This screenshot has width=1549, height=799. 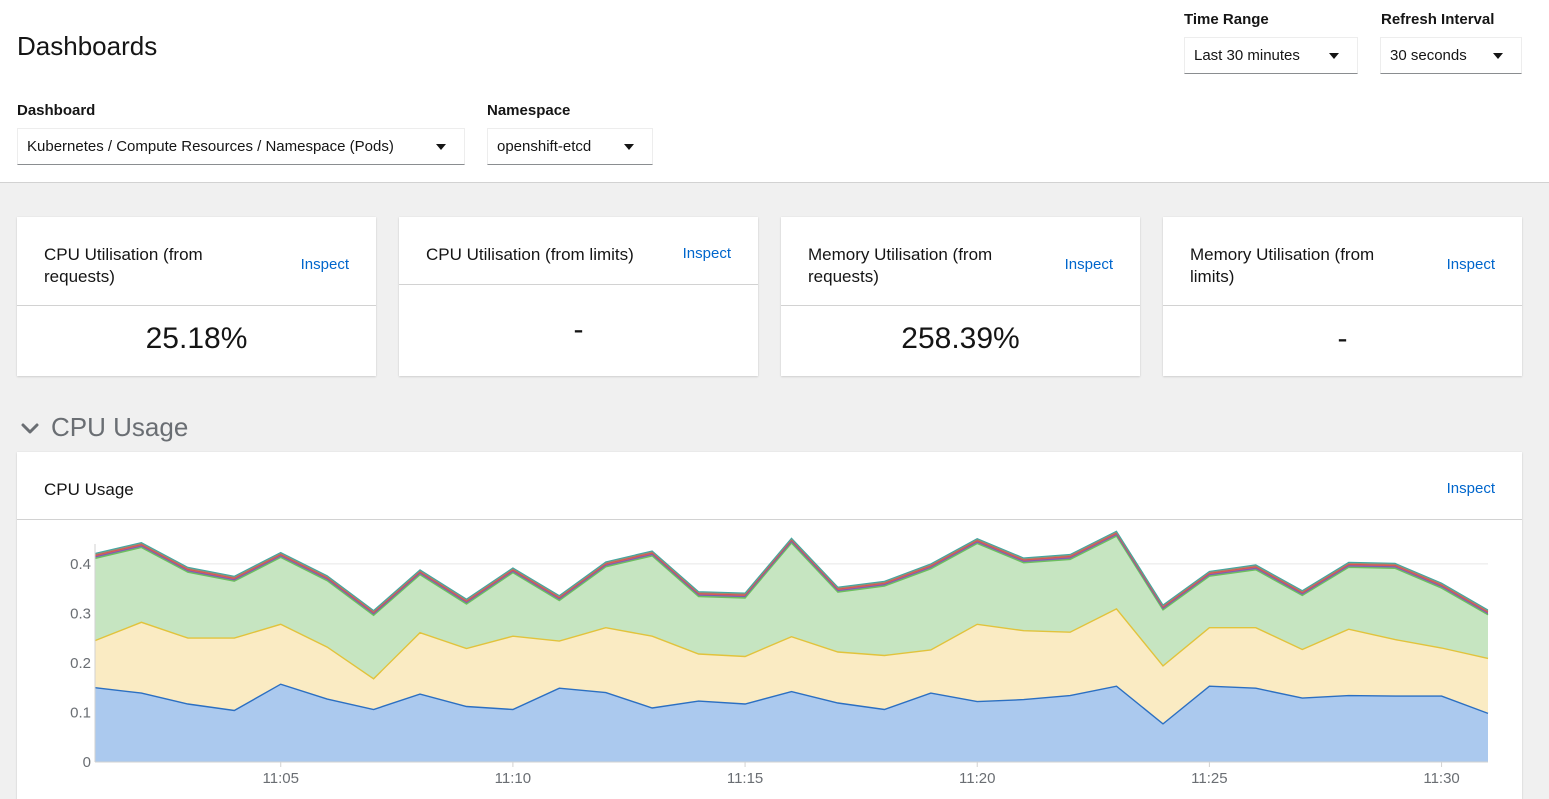 What do you see at coordinates (1428, 55) in the screenshot?
I see `refresh-interval-value: 30 seconds` at bounding box center [1428, 55].